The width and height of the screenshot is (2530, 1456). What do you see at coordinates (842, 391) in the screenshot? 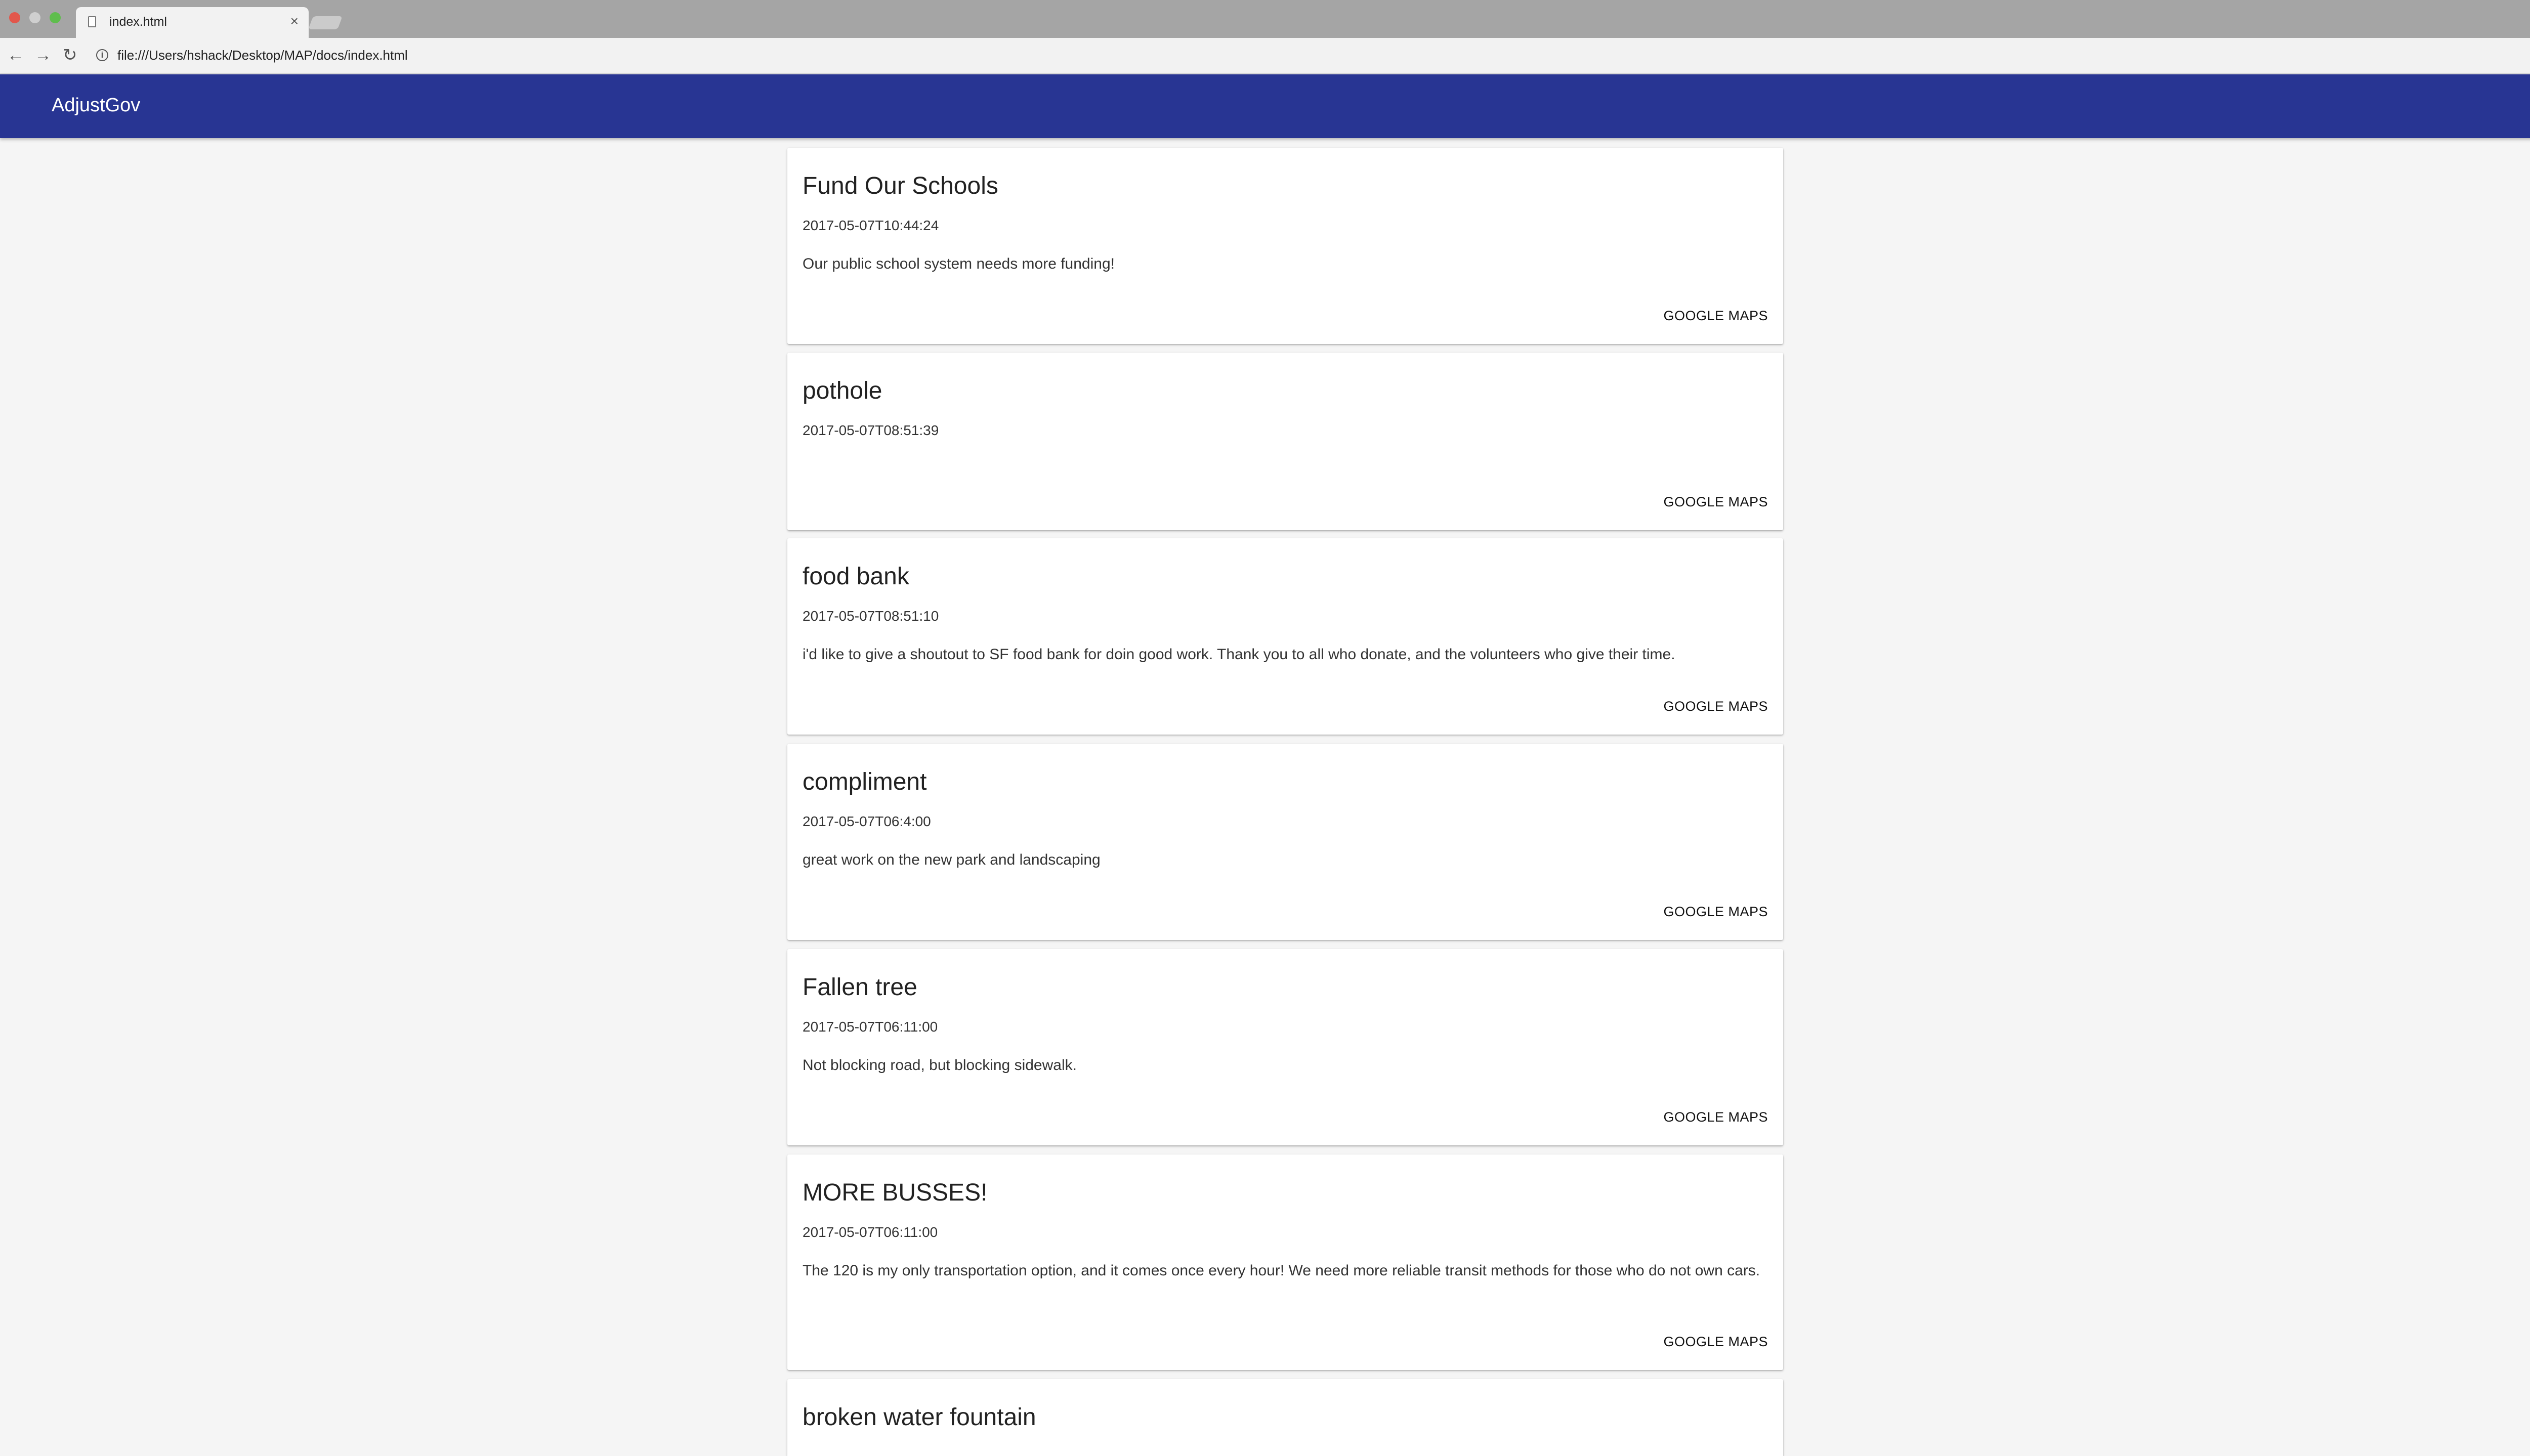
I see `post-title: pothole` at bounding box center [842, 391].